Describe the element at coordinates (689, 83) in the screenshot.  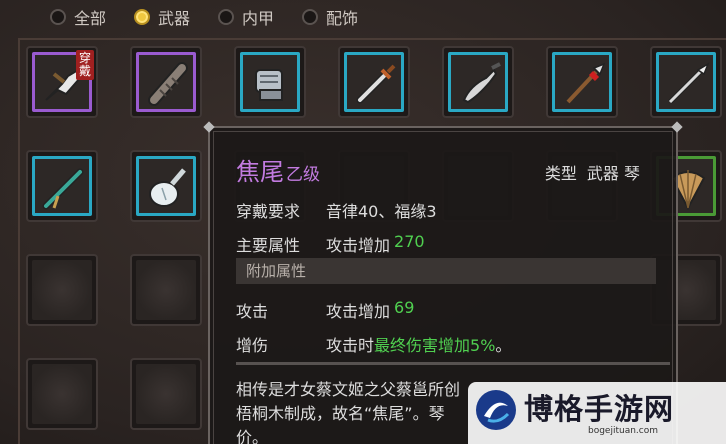
I see `spear-icon` at that location.